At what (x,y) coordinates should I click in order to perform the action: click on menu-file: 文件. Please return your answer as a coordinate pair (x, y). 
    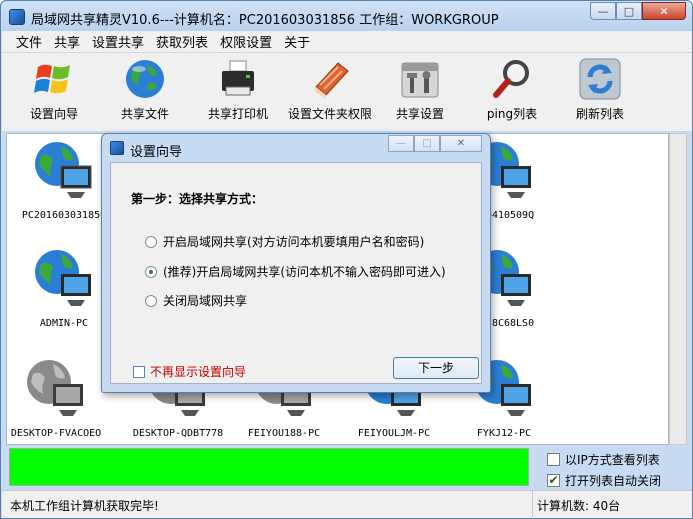
    Looking at the image, I should click on (29, 41).